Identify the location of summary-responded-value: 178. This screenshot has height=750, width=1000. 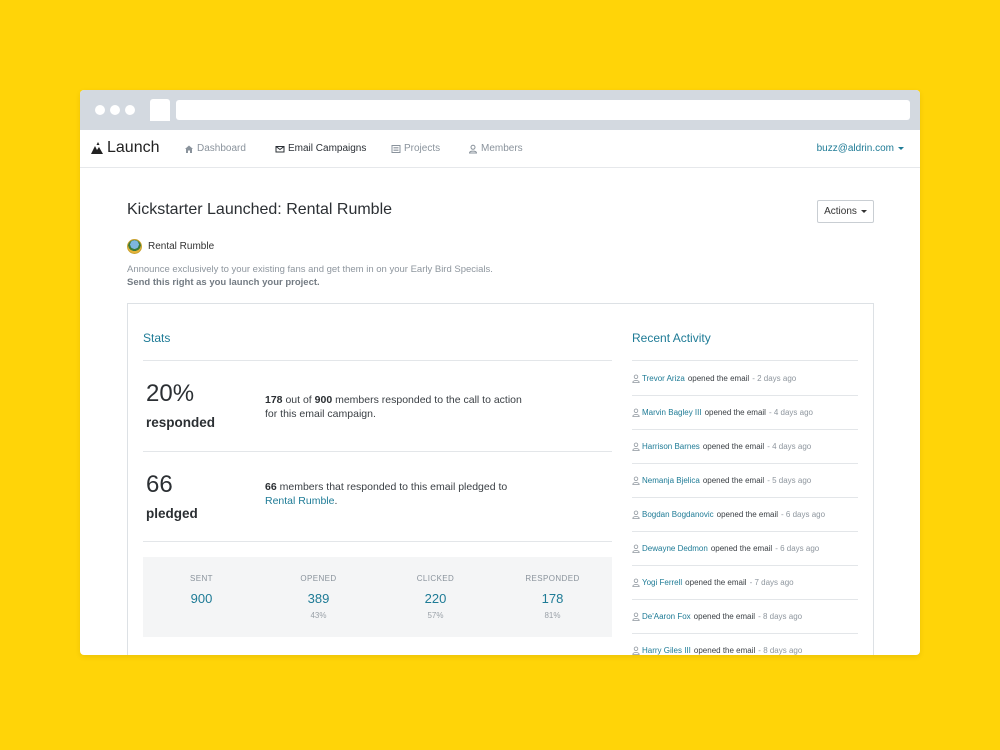
(552, 598).